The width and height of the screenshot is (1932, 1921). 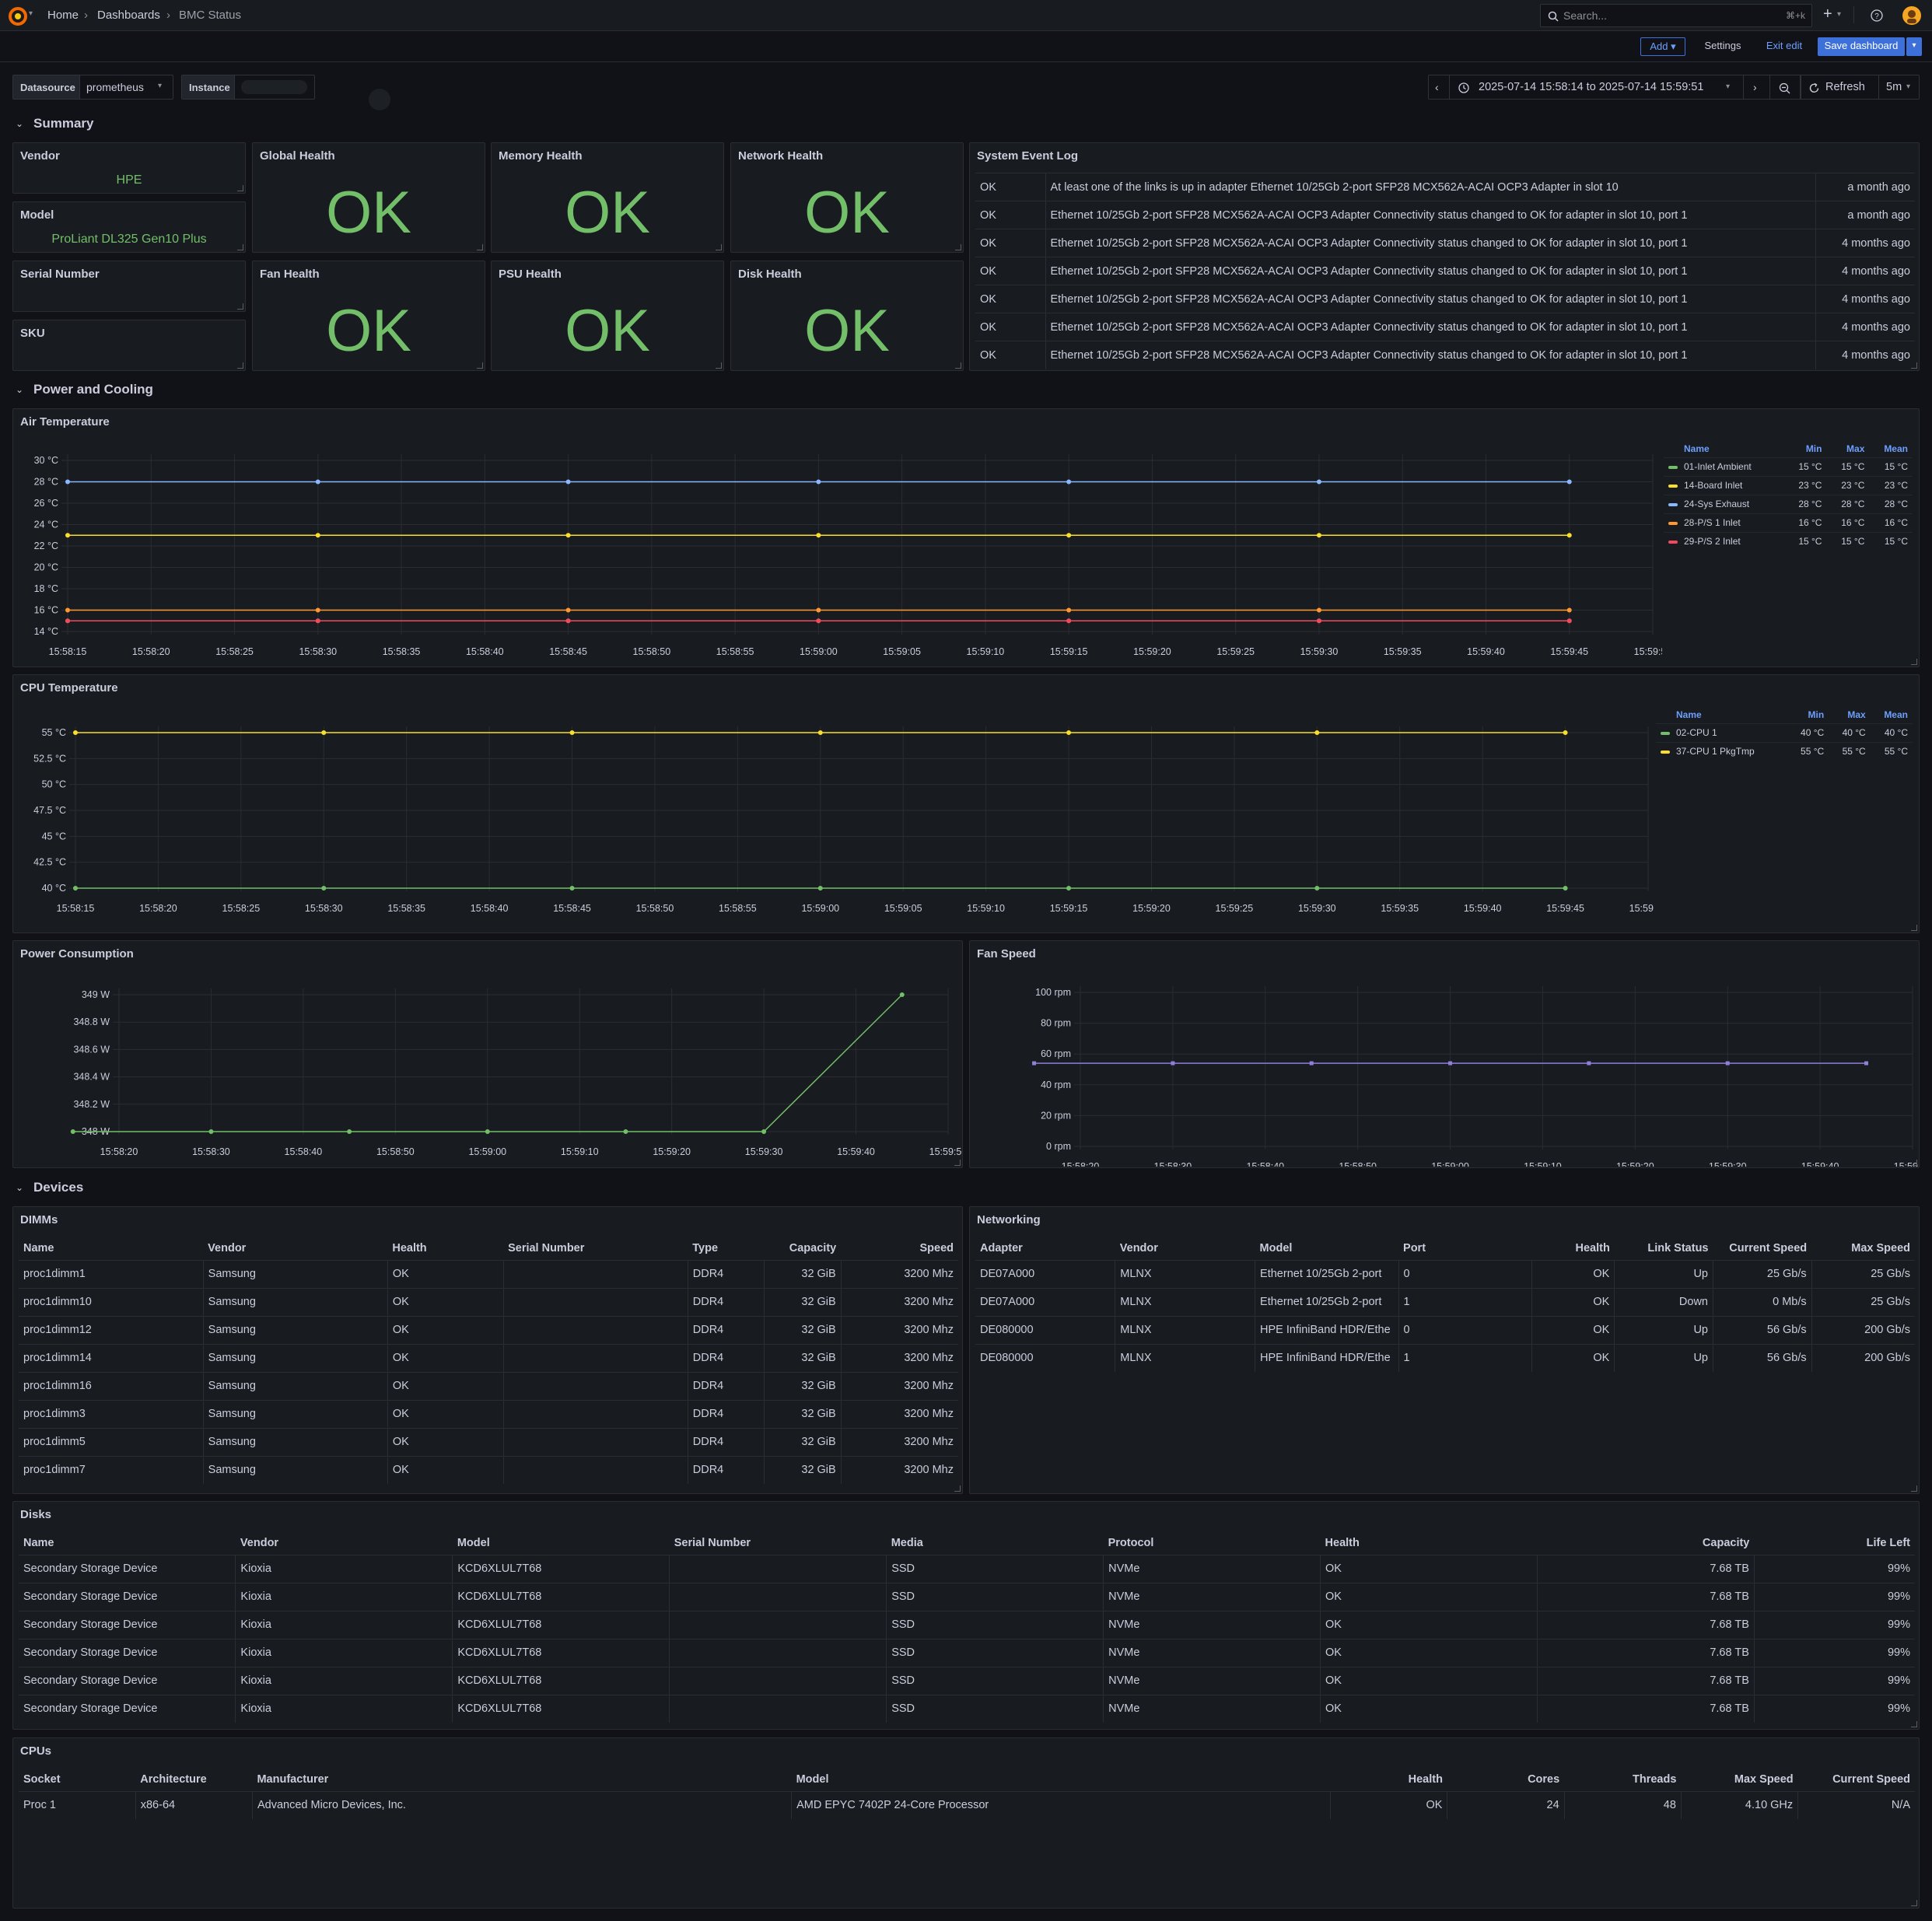 What do you see at coordinates (194, 1780) in the screenshot?
I see `column-header: Architecture` at bounding box center [194, 1780].